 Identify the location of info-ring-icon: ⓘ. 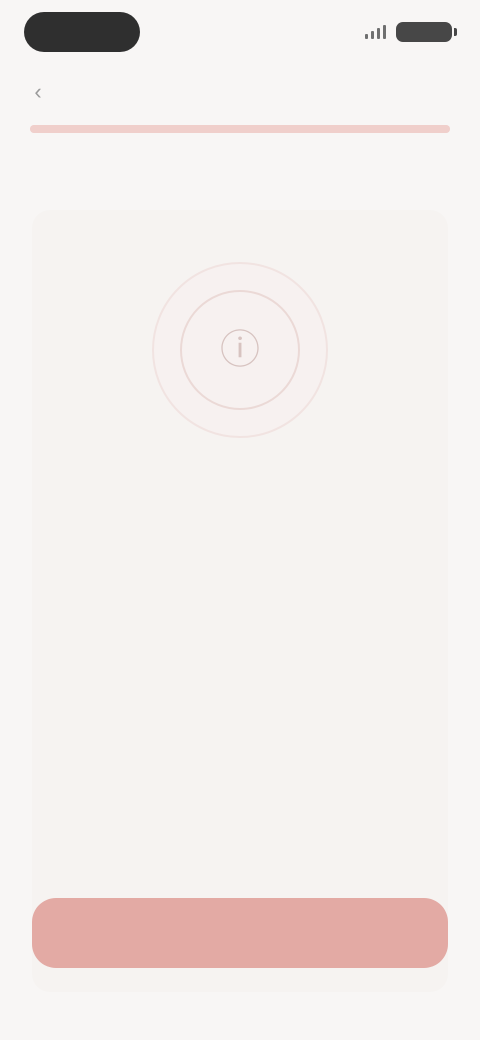
(240, 350).